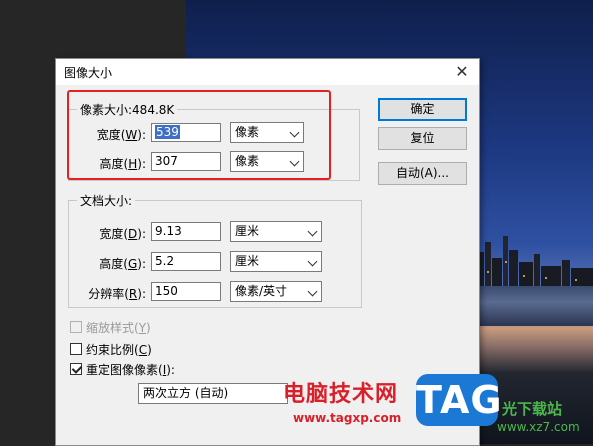  What do you see at coordinates (459, 400) in the screenshot?
I see `watermark-logo: TAG` at bounding box center [459, 400].